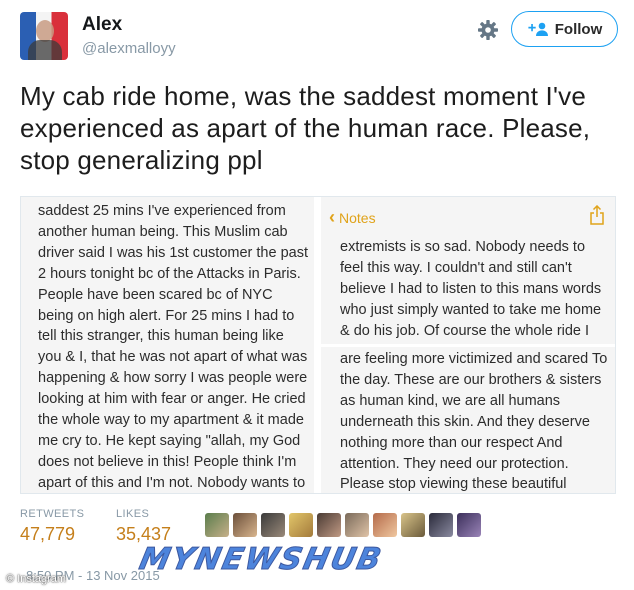 This screenshot has width=634, height=590. I want to click on notes-label: Notes, so click(357, 217).